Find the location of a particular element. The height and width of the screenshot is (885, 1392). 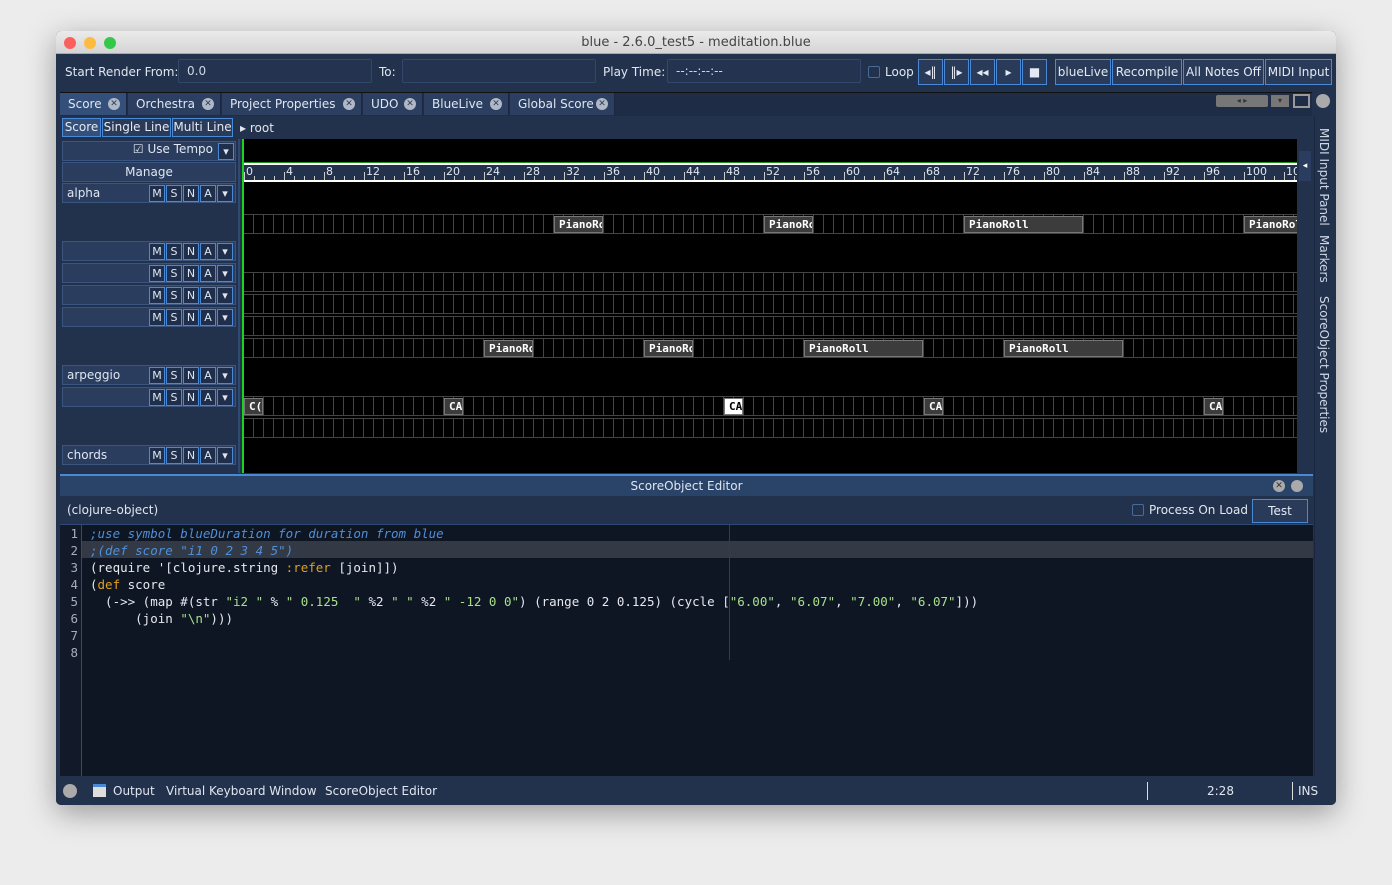

breadcrumb-root: root is located at coordinates (262, 128).